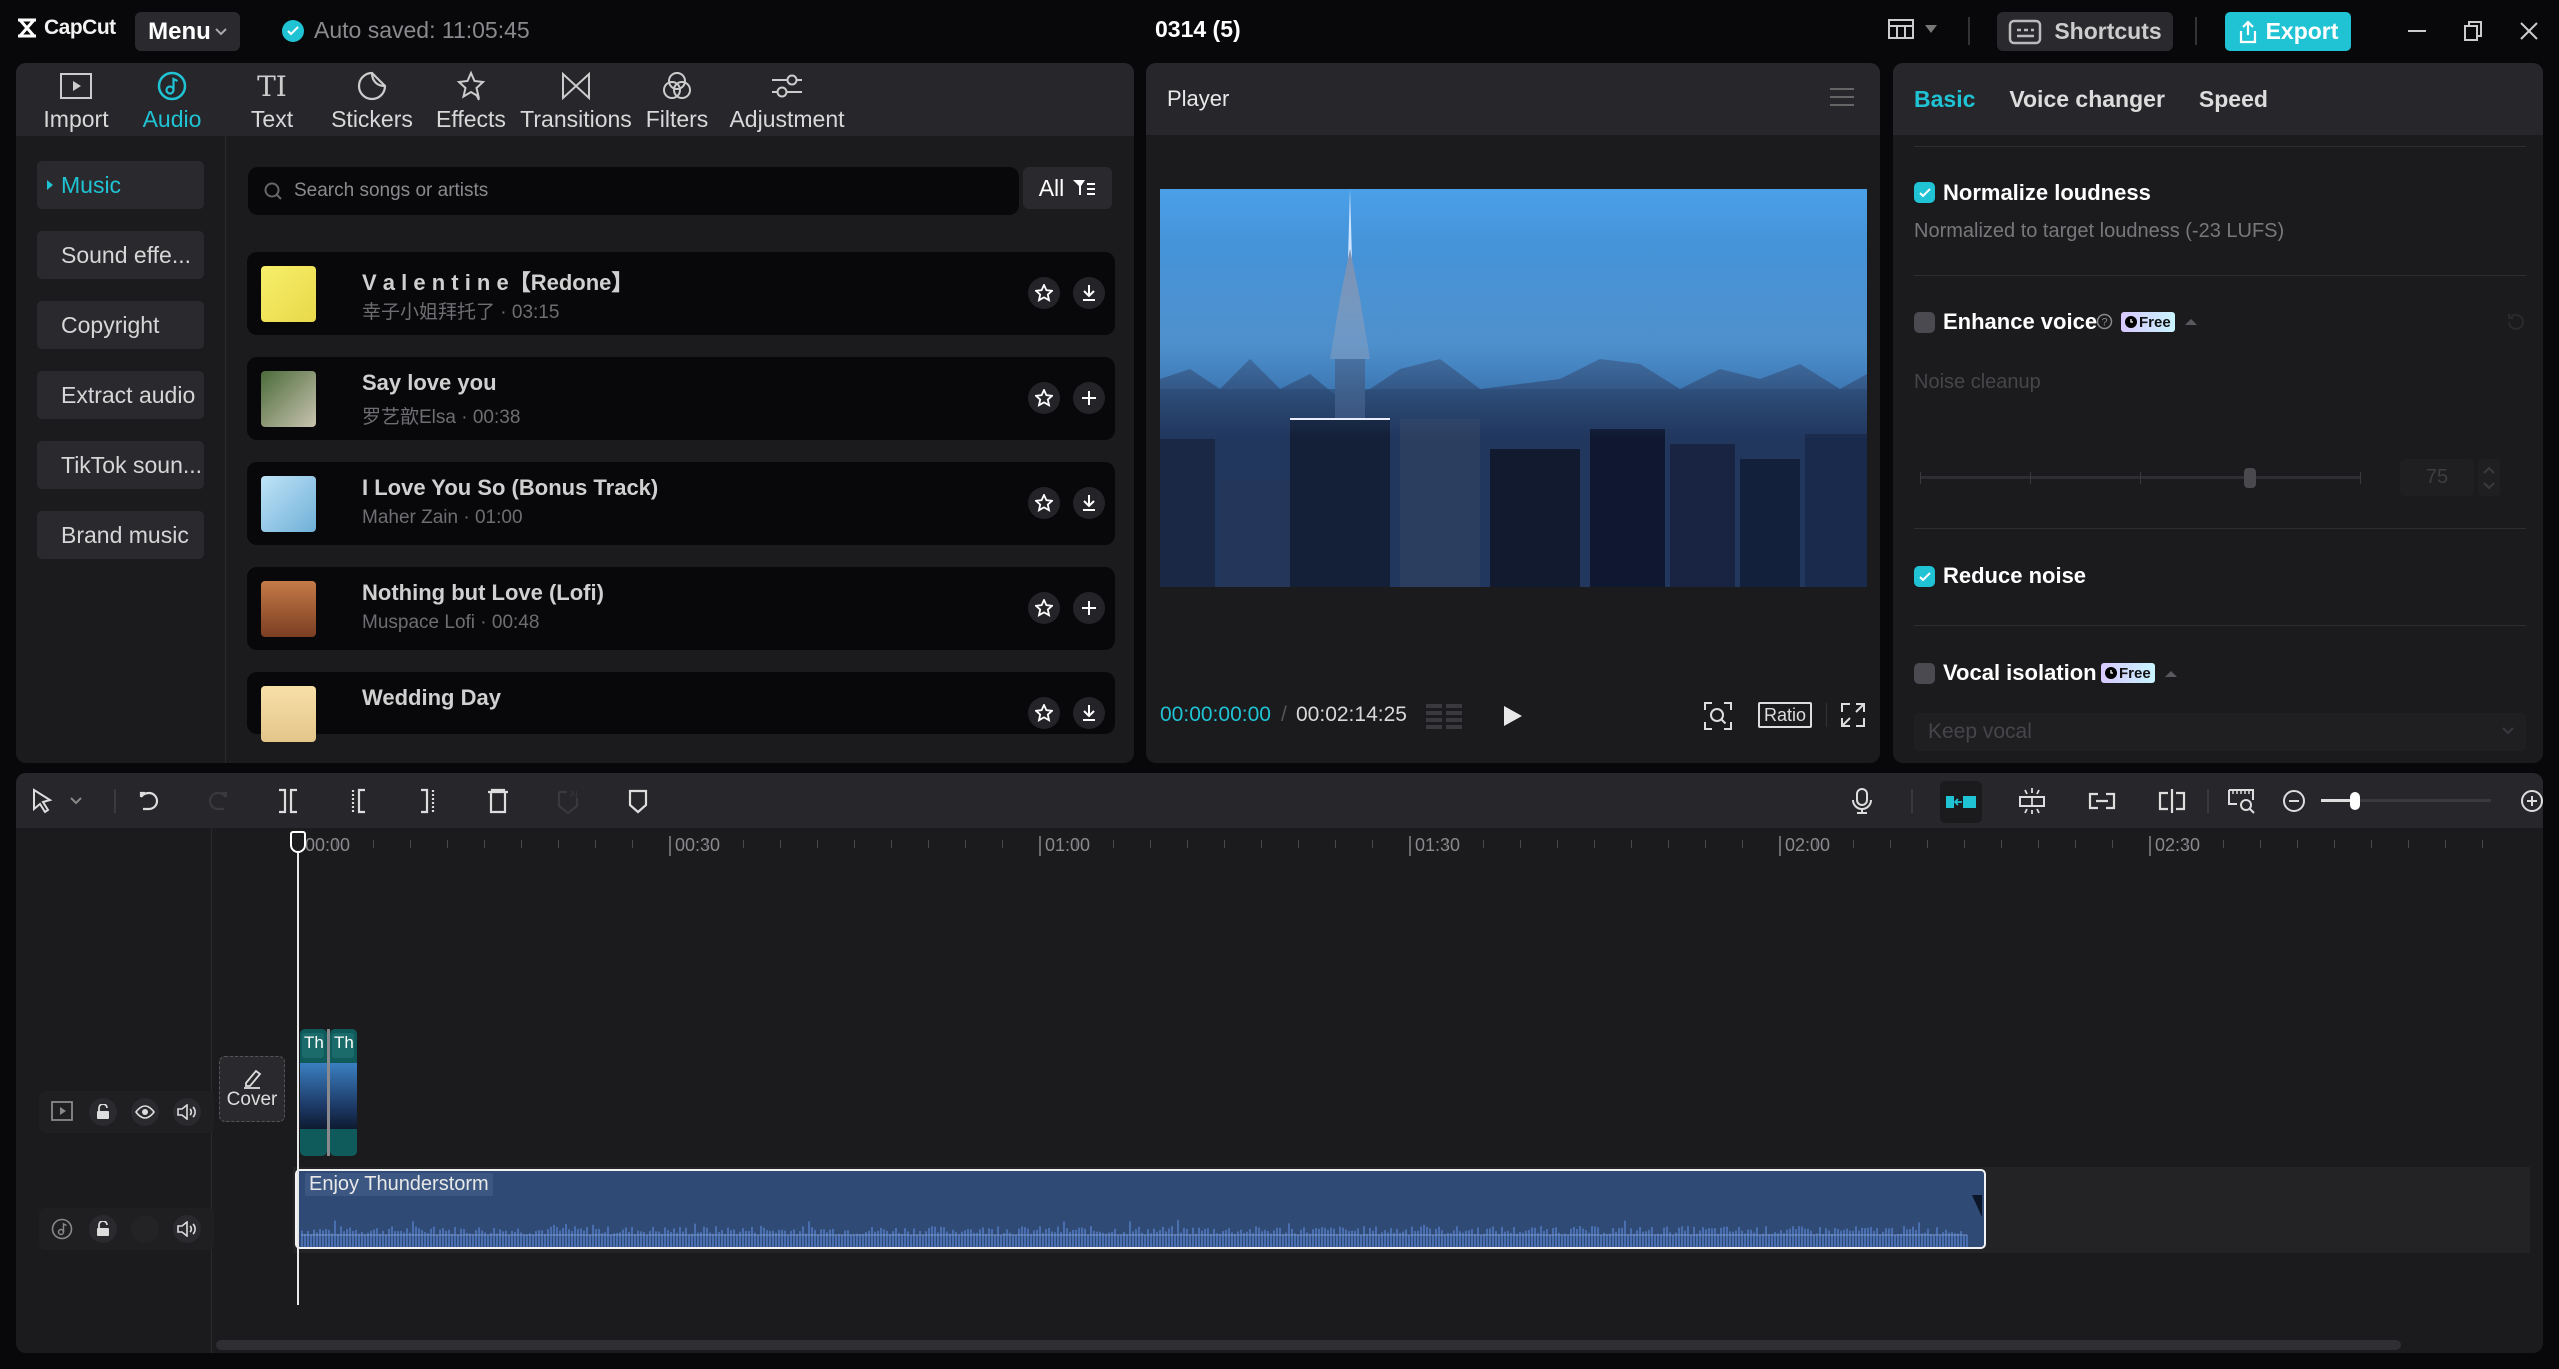 The image size is (2559, 1369). What do you see at coordinates (145, 1112) in the screenshot?
I see `hide-track-button` at bounding box center [145, 1112].